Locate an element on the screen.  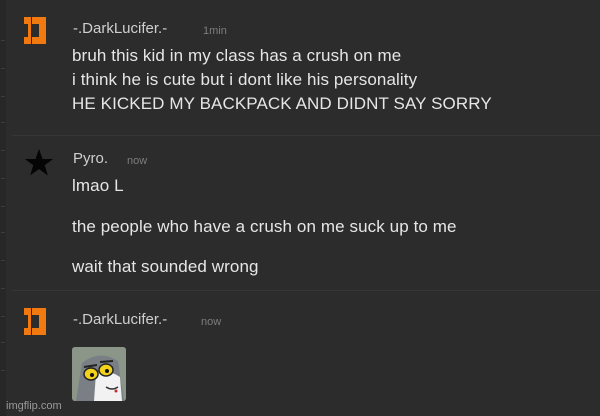
cartoon-cat-face-image is located at coordinates (99, 374).